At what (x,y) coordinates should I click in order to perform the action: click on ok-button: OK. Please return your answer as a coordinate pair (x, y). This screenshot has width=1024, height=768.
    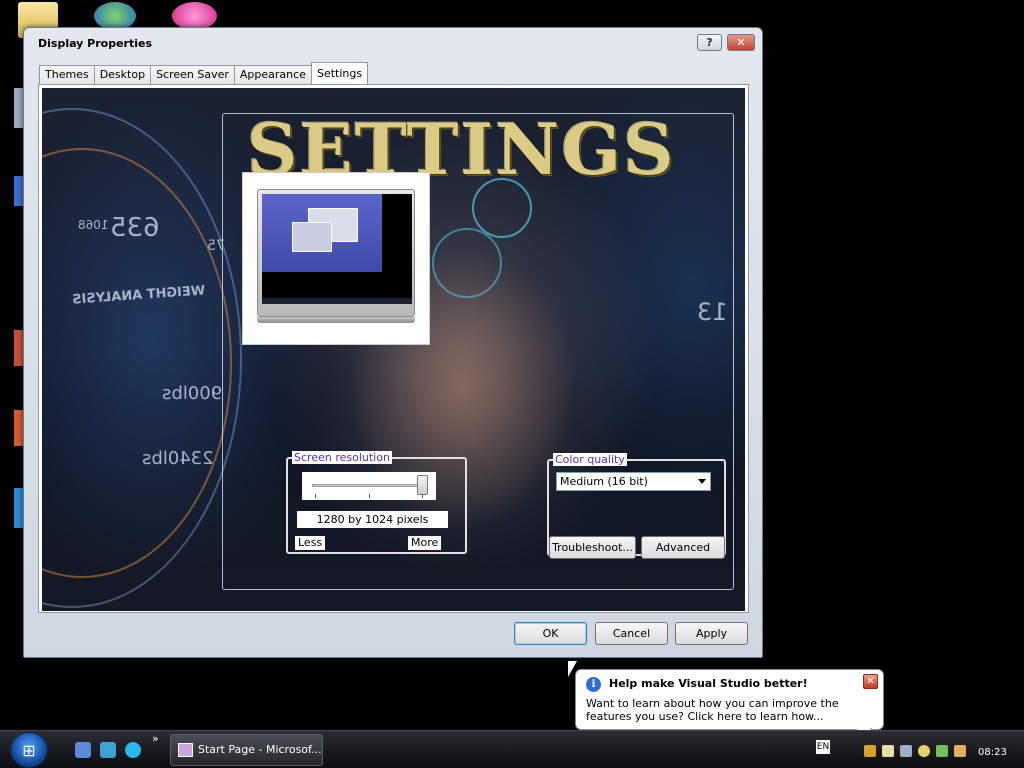
    Looking at the image, I should click on (550, 633).